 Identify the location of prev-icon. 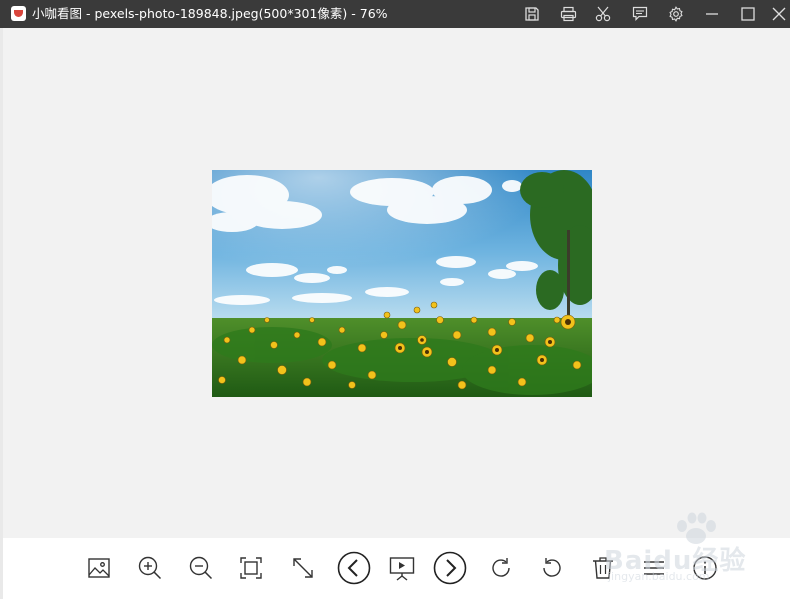
(354, 568).